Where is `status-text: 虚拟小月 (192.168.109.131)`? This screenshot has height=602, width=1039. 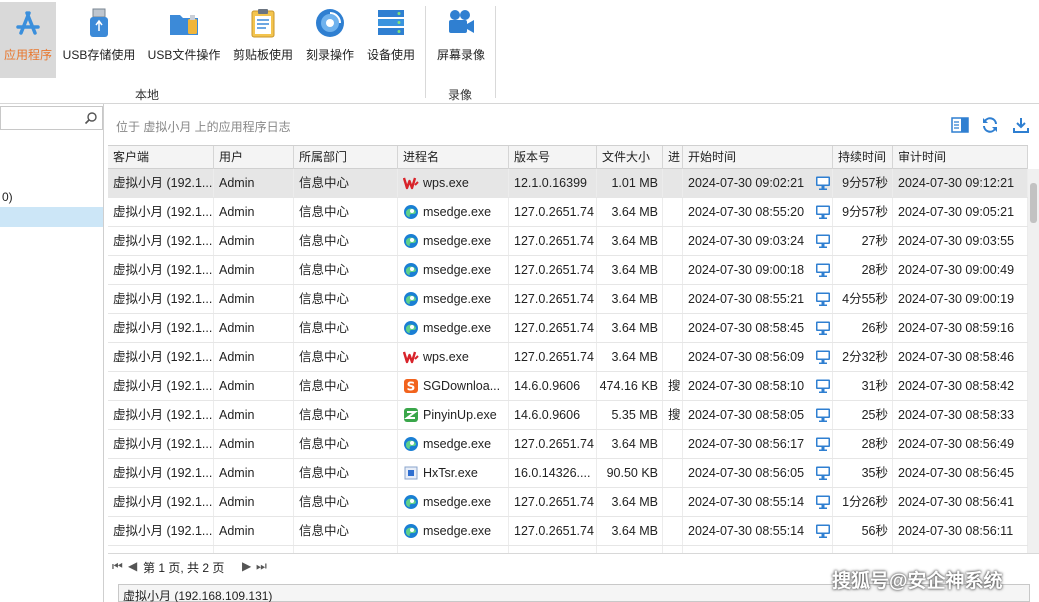
status-text: 虚拟小月 (192.168.109.131) is located at coordinates (198, 595).